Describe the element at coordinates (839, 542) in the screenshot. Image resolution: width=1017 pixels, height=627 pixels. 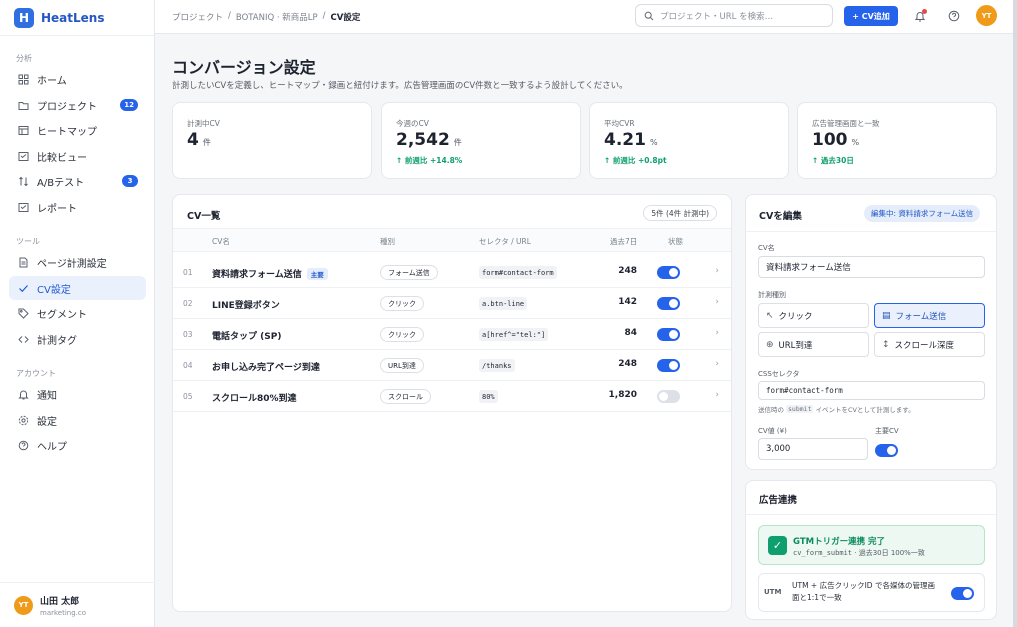
I see `gtm-title: GTMトリガー連携 完了` at that location.